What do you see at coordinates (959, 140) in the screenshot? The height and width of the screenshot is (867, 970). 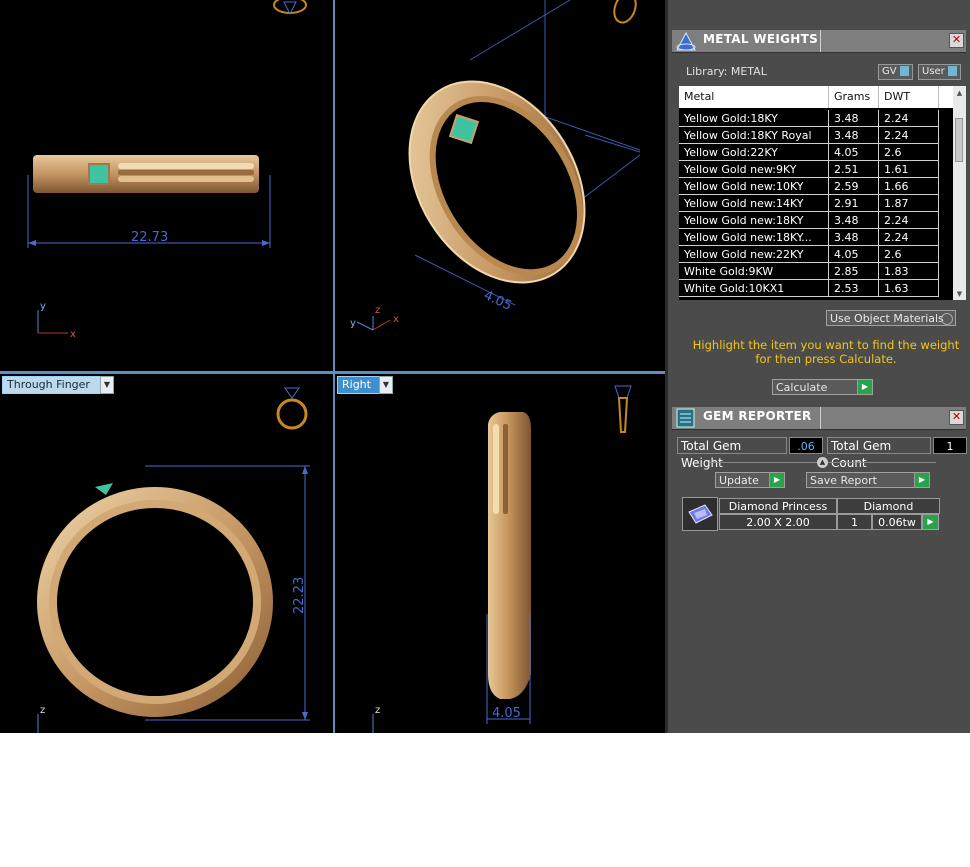 I see `scroll-thumb` at bounding box center [959, 140].